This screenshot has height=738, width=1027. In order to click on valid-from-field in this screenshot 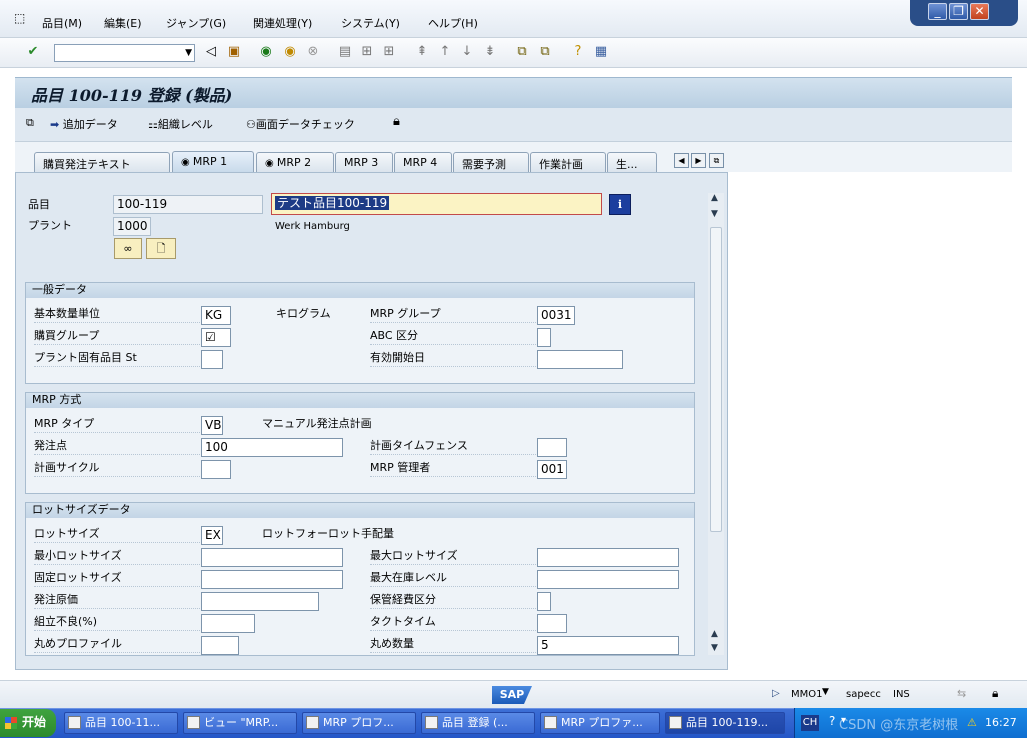, I will do `click(580, 359)`.